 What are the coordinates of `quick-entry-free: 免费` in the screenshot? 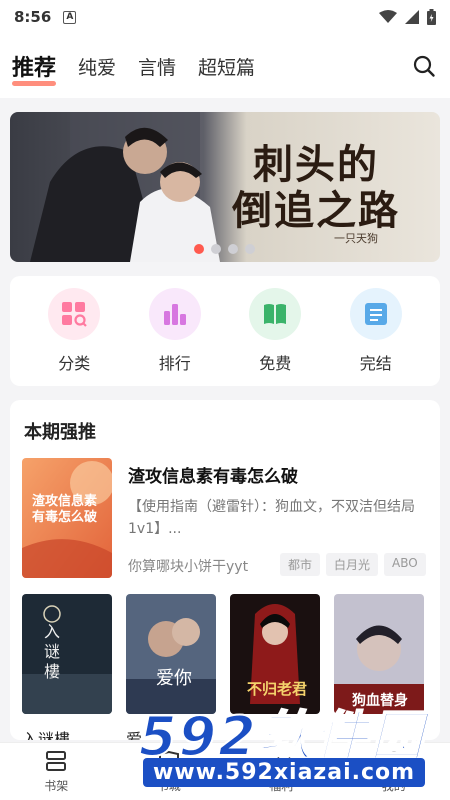 It's located at (275, 331).